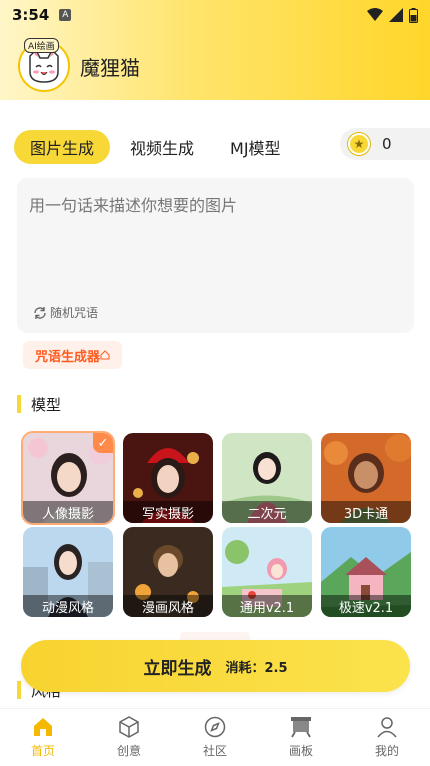 The image size is (430, 766). I want to click on tab-video-generation: 视频生成, so click(162, 147).